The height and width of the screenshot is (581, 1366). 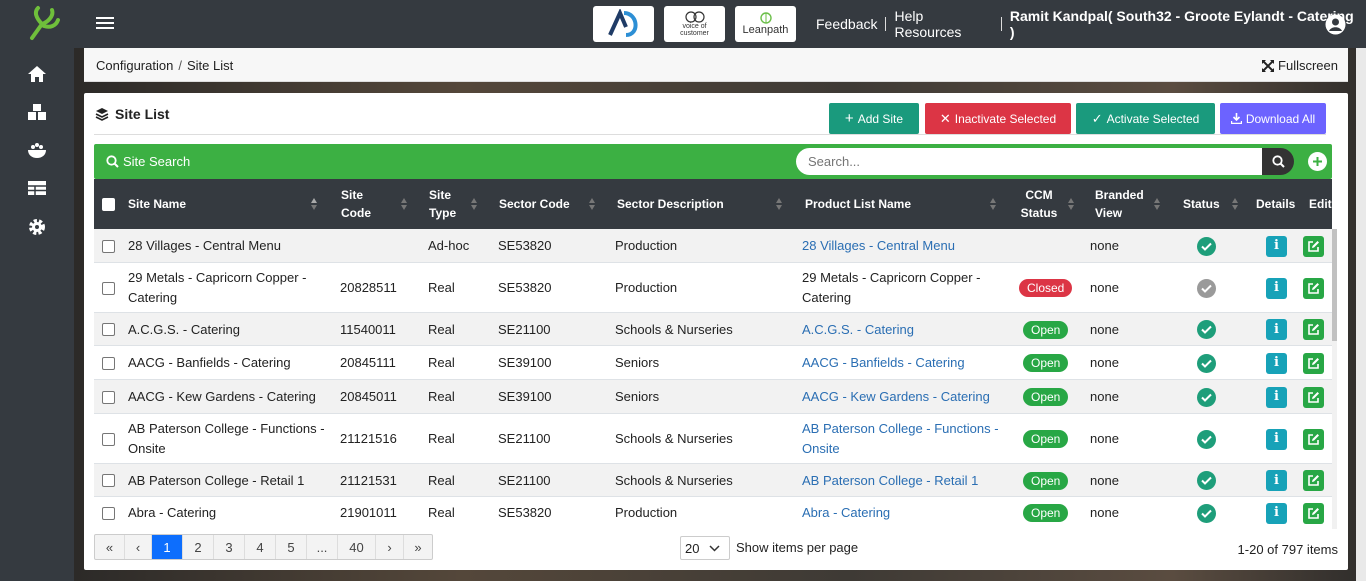 I want to click on advanced-search-toggle, so click(x=1317, y=161).